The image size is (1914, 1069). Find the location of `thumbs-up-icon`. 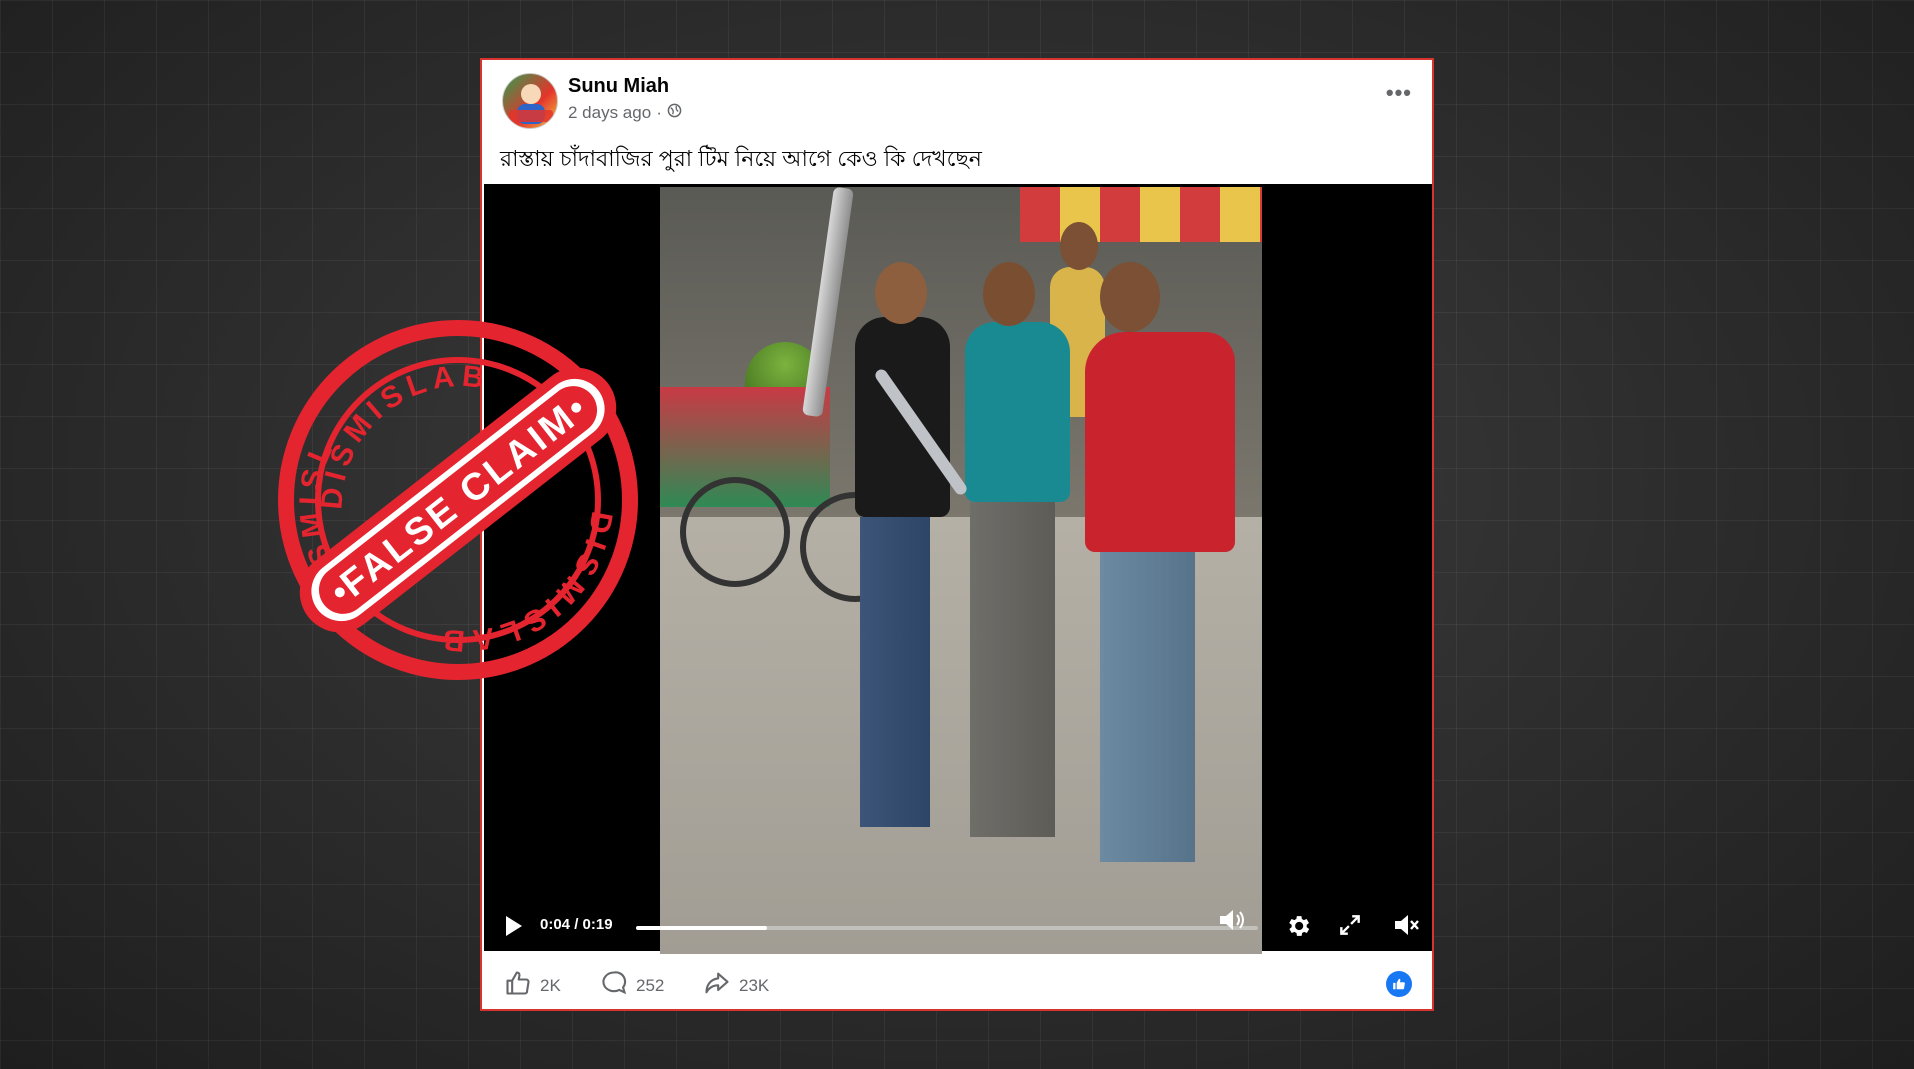

thumbs-up-icon is located at coordinates (518, 985).